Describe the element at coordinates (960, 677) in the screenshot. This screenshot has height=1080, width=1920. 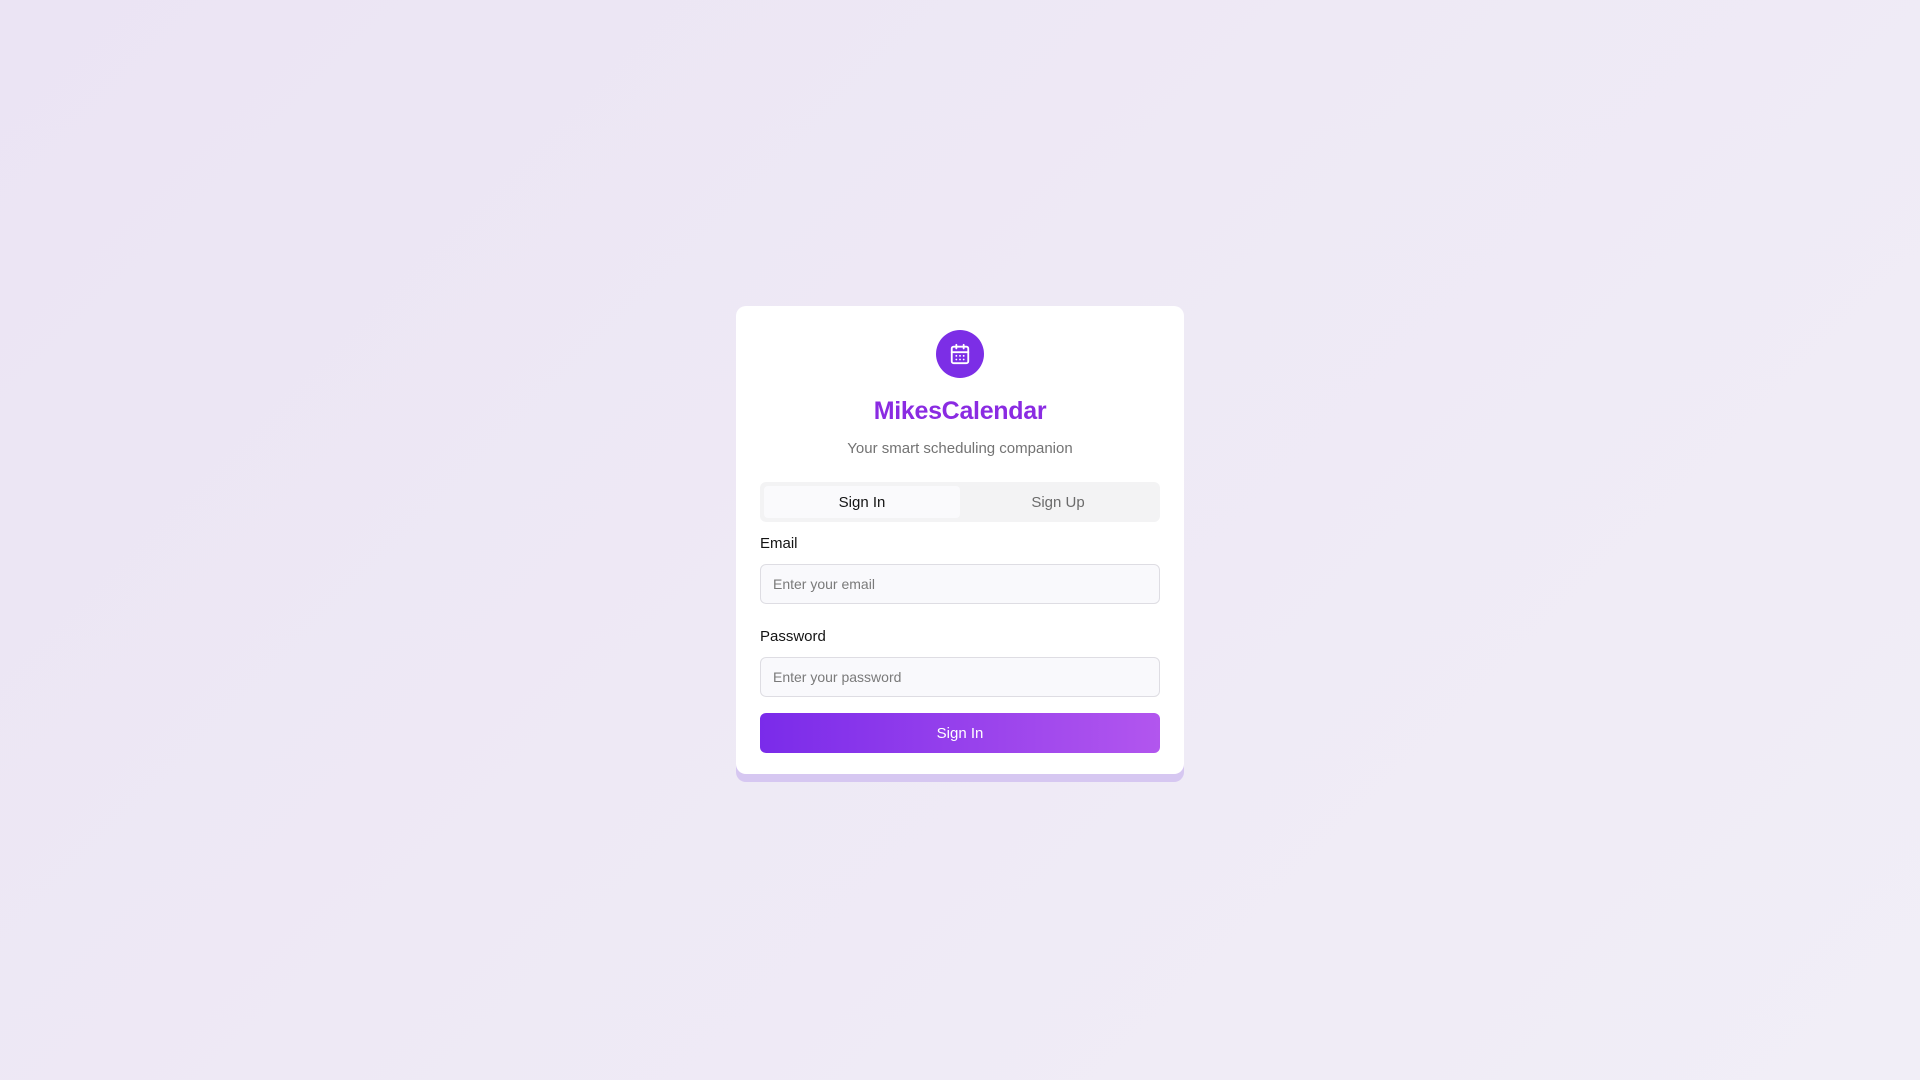
I see `password-field` at that location.